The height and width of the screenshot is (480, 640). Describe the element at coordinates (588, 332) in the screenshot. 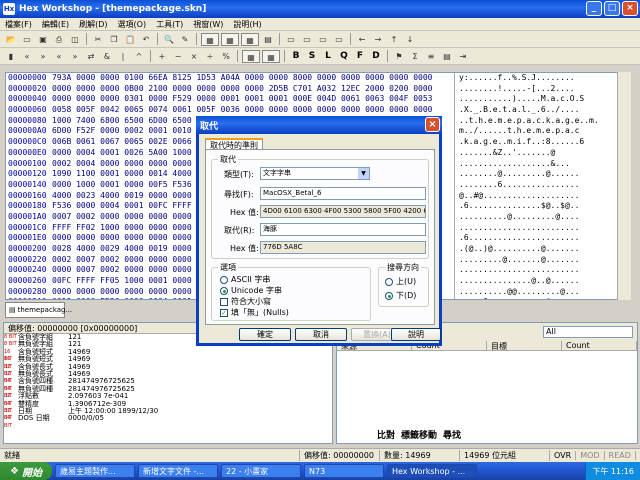

I see `compare-filter-select: All` at that location.